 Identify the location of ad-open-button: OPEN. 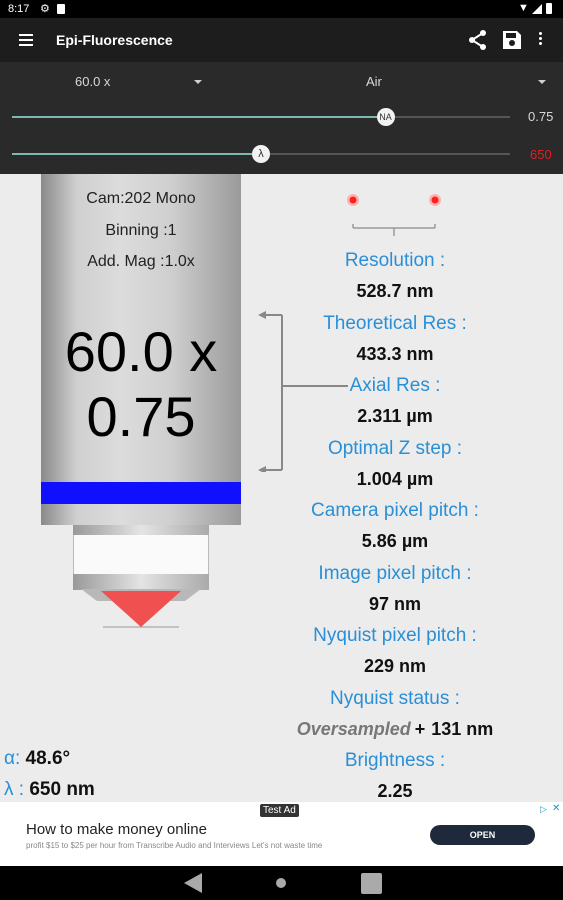
(482, 835).